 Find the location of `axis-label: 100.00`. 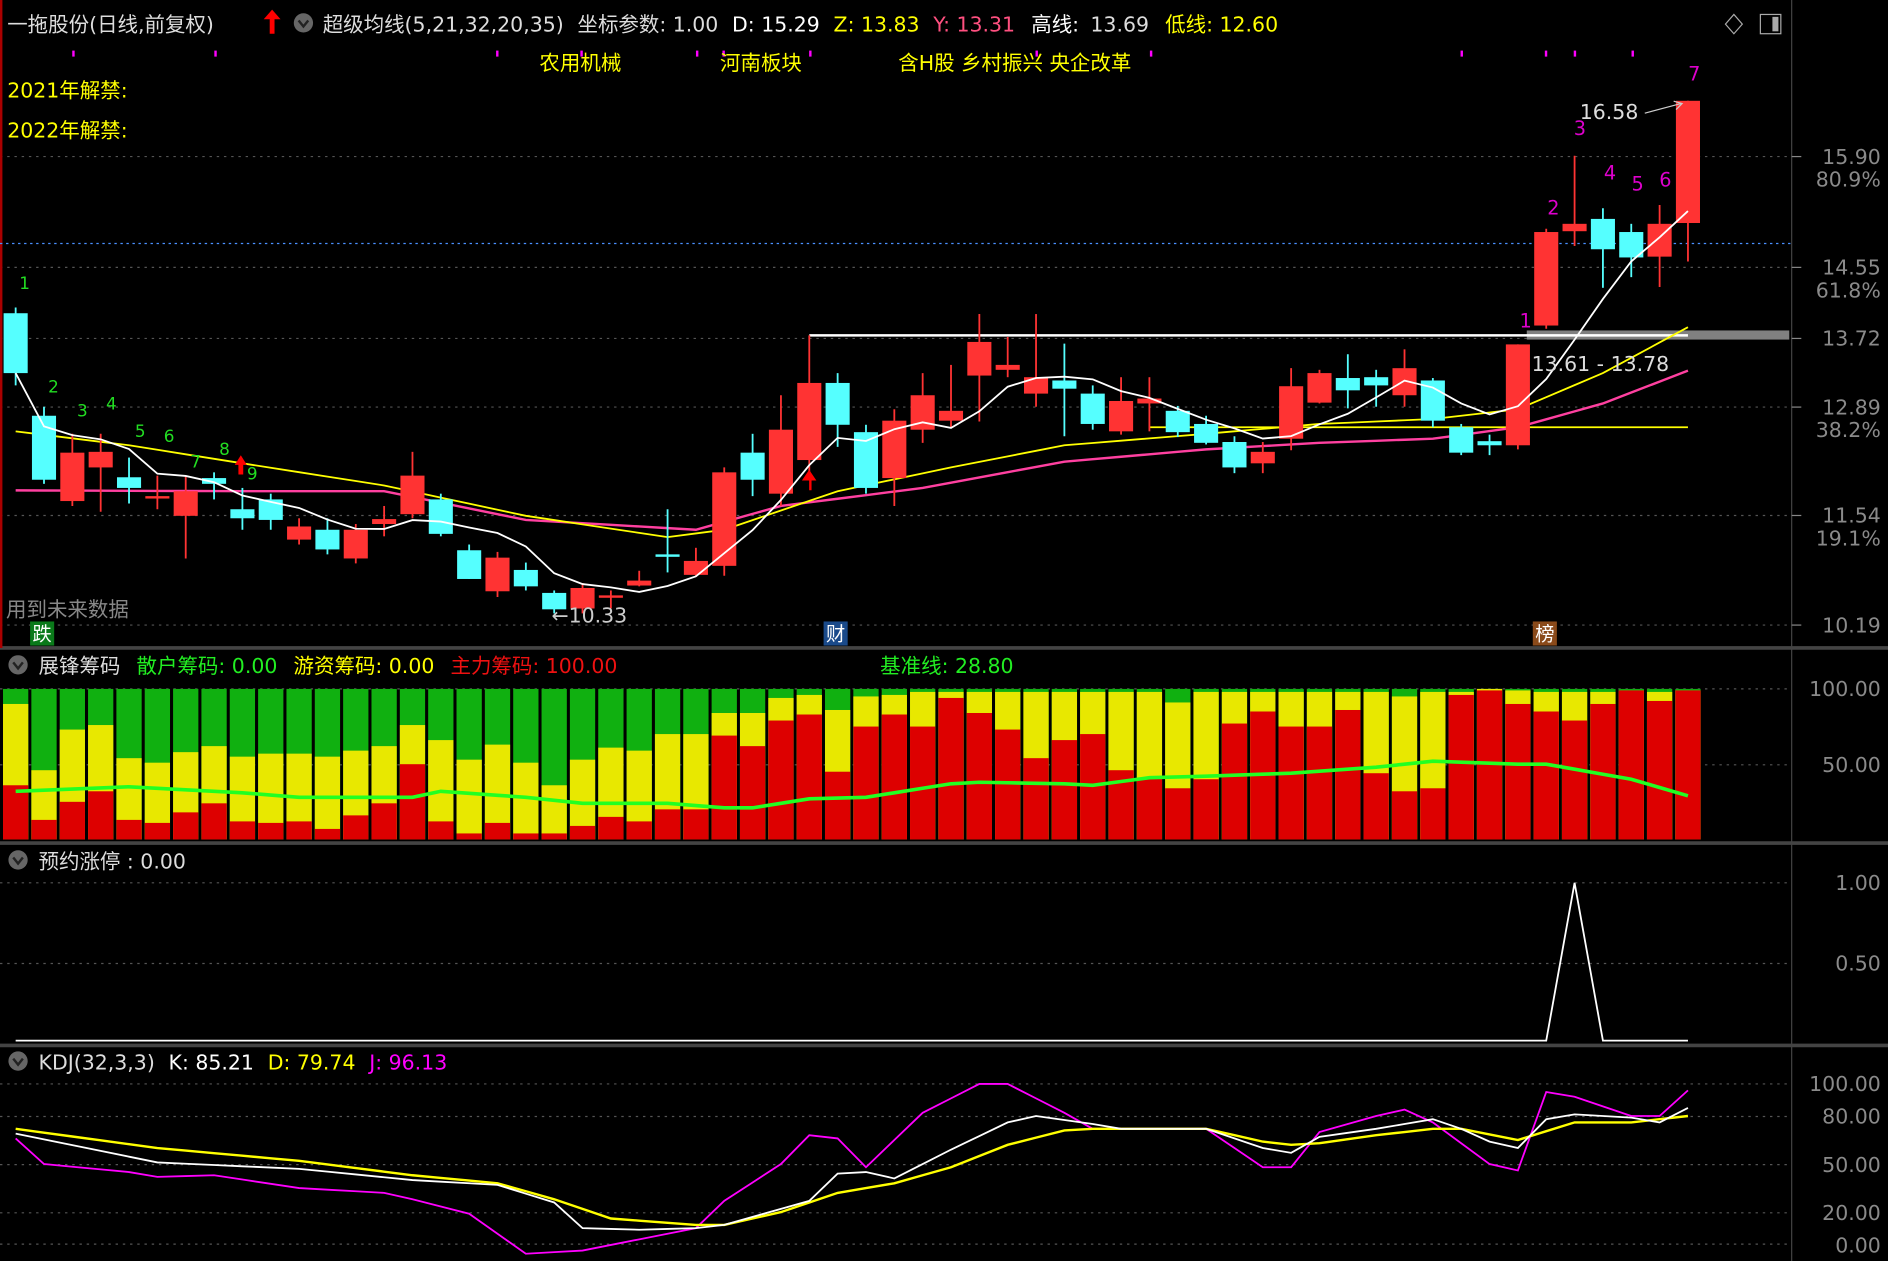

axis-label: 100.00 is located at coordinates (1845, 1084).